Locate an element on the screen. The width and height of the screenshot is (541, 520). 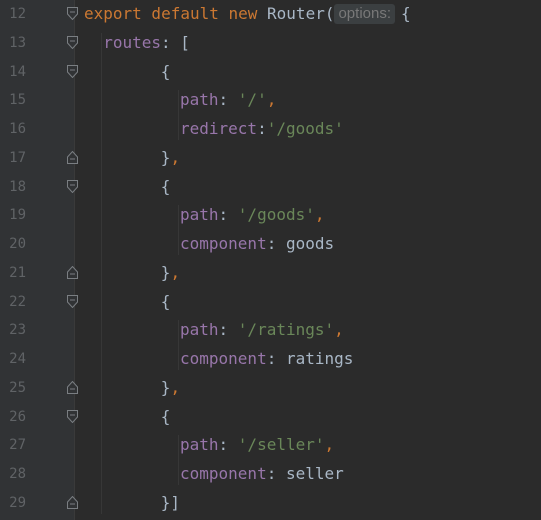
code-text: redirect:'/goods' is located at coordinates (262, 129).